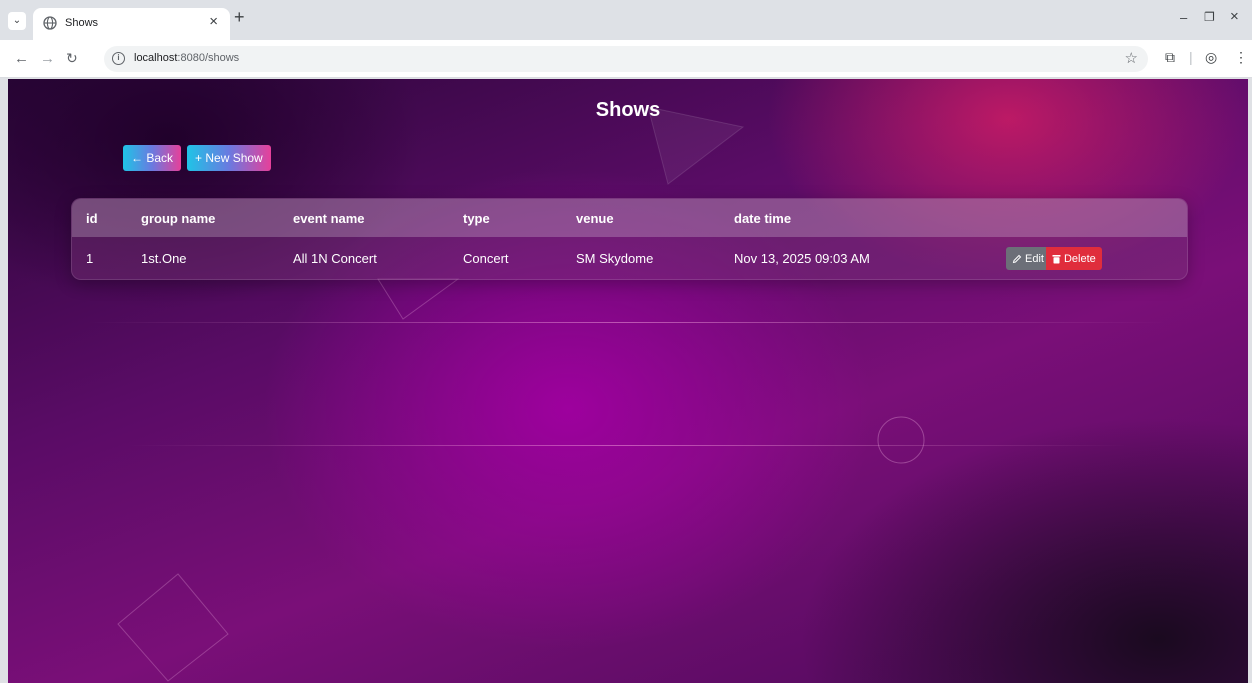 The width and height of the screenshot is (1252, 683). What do you see at coordinates (187, 58) in the screenshot?
I see `url-text: localhost:8080/shows` at bounding box center [187, 58].